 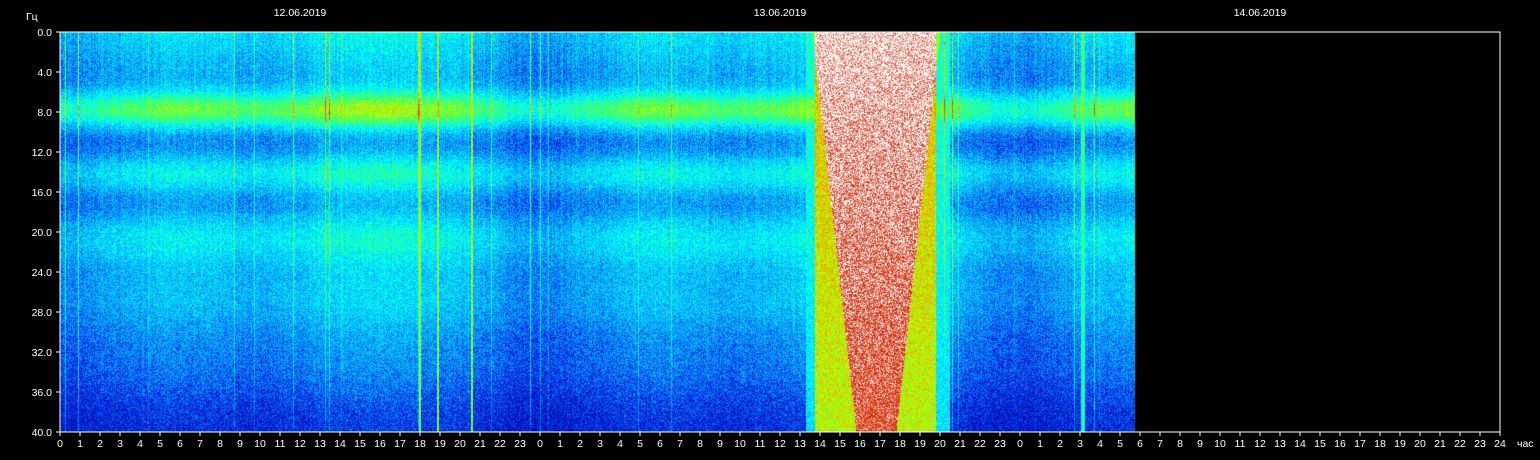 What do you see at coordinates (42, 233) in the screenshot?
I see `y-tick-label: 20.0` at bounding box center [42, 233].